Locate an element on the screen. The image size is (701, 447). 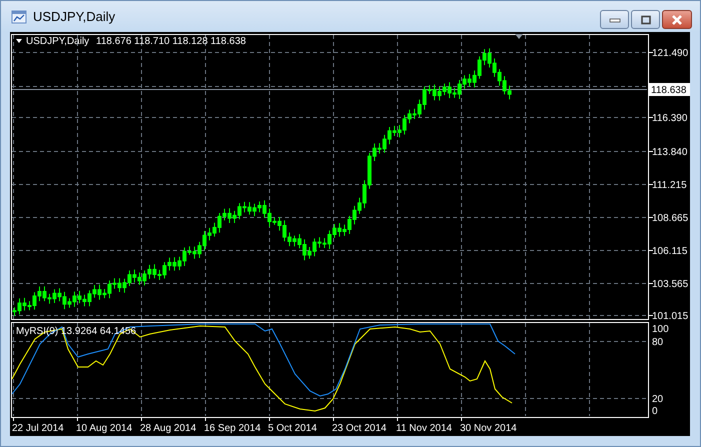
price-axis-label: 121.490 is located at coordinates (670, 53).